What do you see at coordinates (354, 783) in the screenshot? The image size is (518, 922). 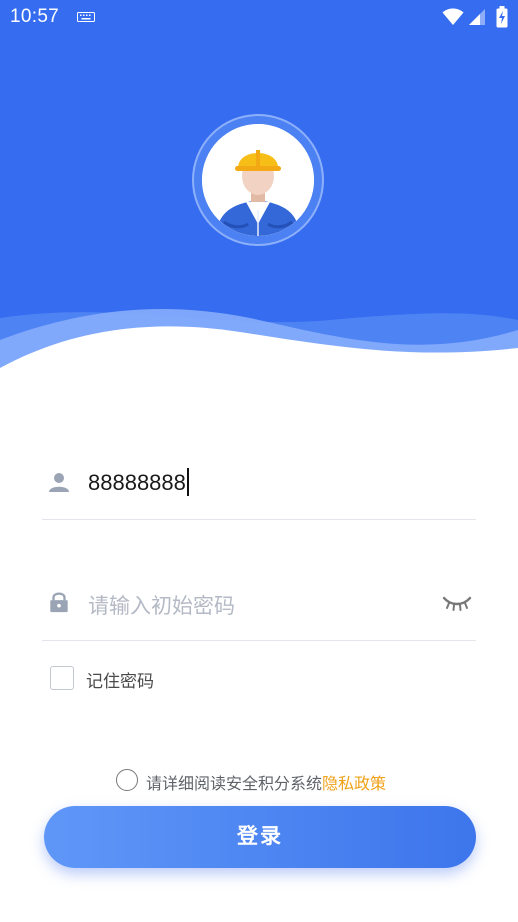 I see `privacy-policy-link: 隐私政策` at bounding box center [354, 783].